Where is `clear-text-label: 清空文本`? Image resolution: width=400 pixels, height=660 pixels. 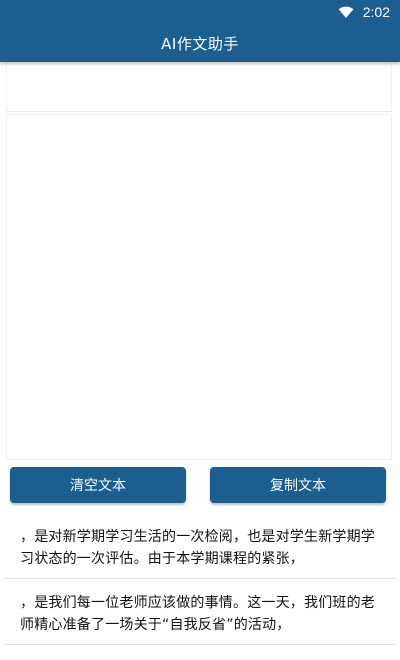 clear-text-label: 清空文本 is located at coordinates (98, 486).